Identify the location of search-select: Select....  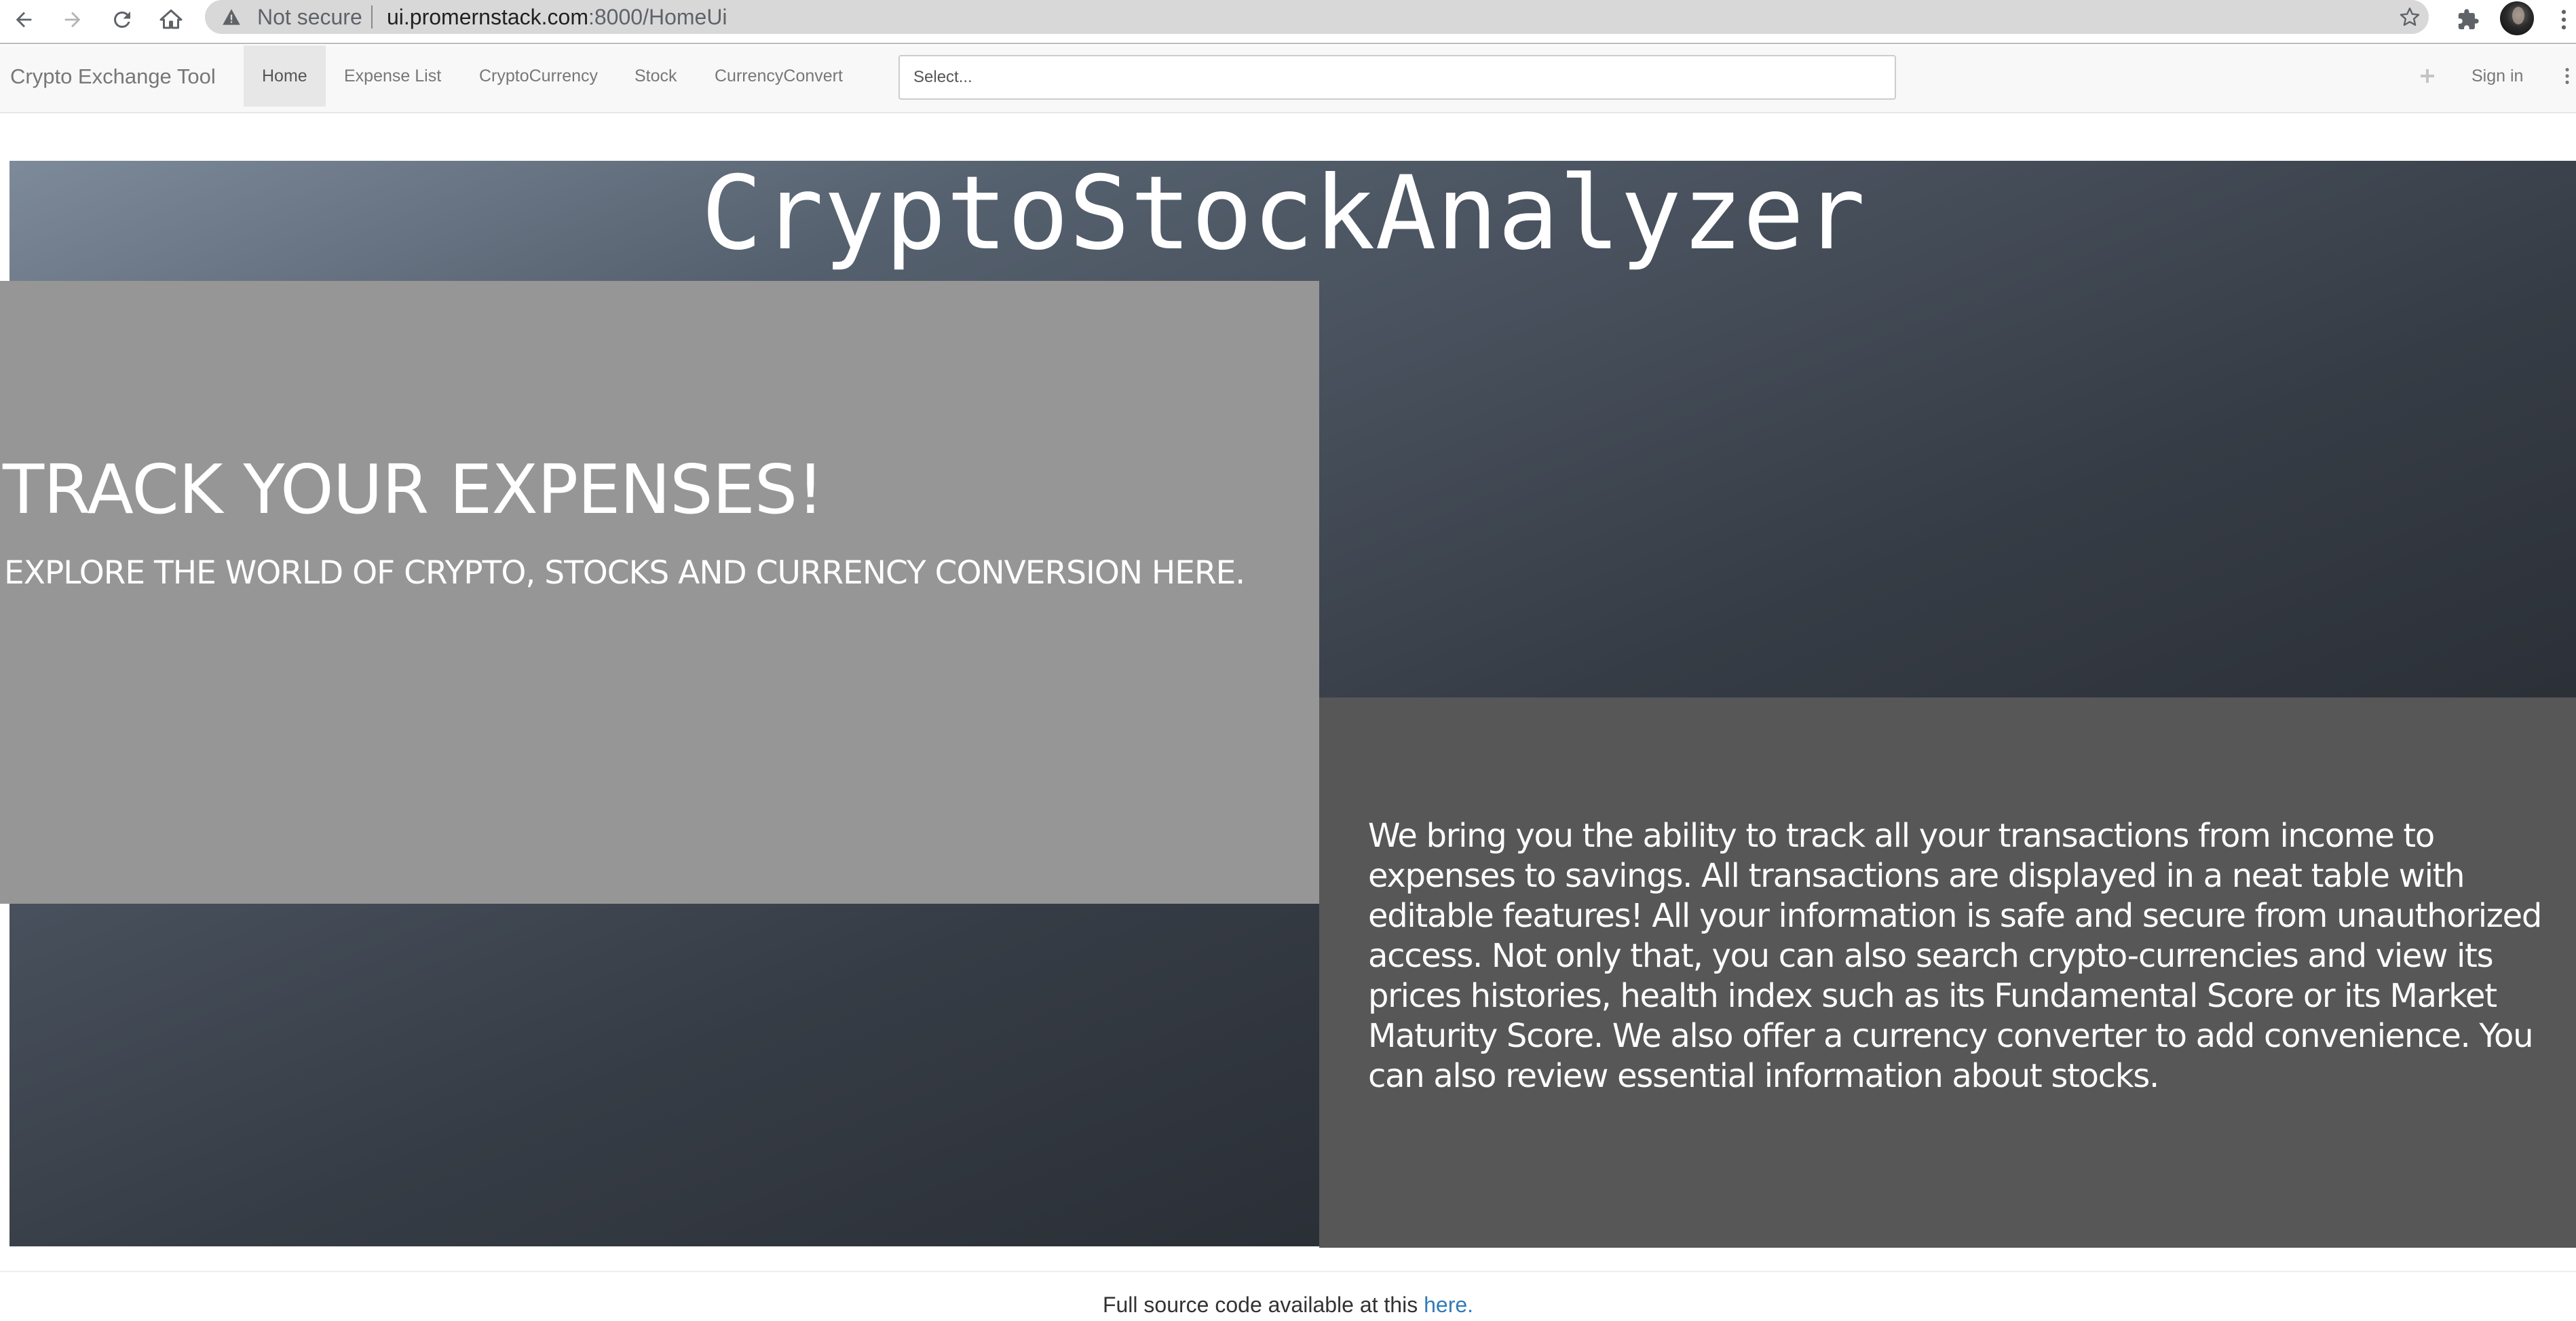
(1397, 77).